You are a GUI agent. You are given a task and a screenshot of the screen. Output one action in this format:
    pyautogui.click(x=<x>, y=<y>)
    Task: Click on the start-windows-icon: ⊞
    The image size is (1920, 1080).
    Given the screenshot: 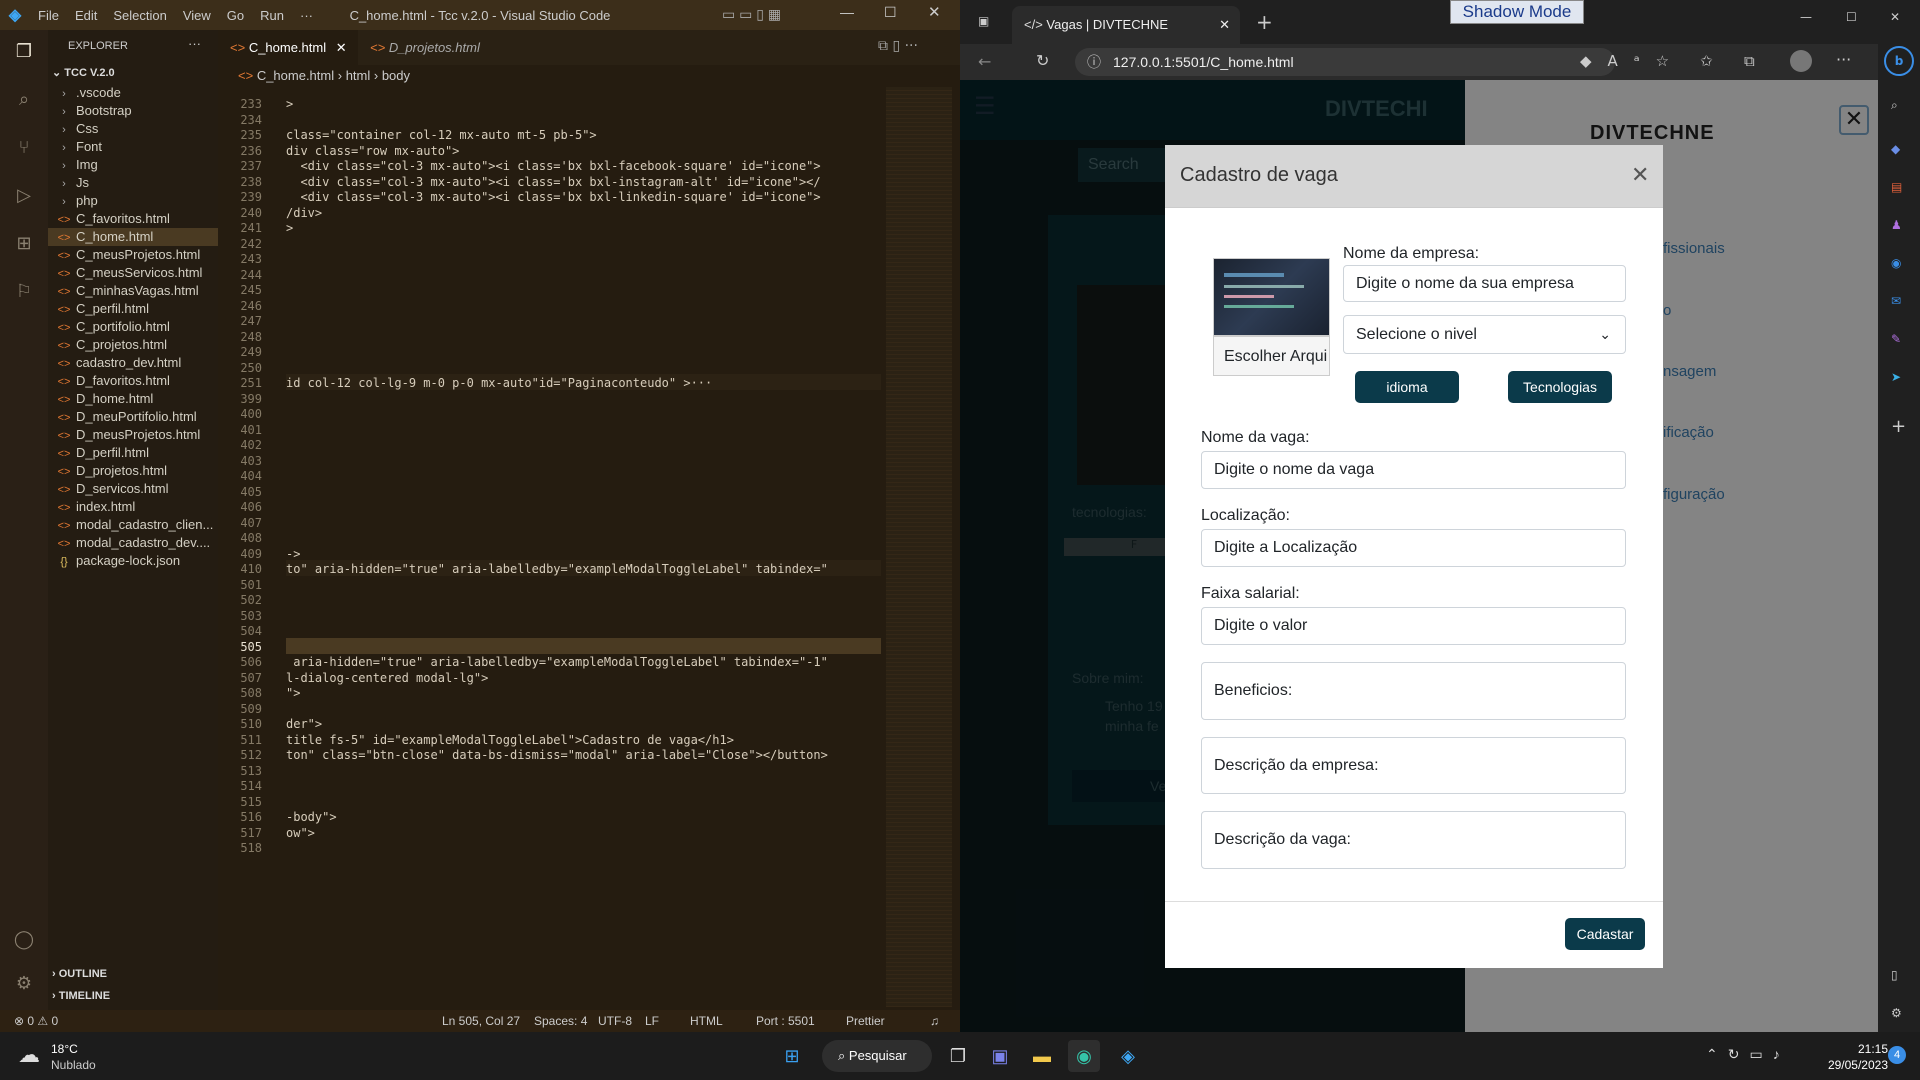 What is the action you would take?
    pyautogui.click(x=792, y=1056)
    